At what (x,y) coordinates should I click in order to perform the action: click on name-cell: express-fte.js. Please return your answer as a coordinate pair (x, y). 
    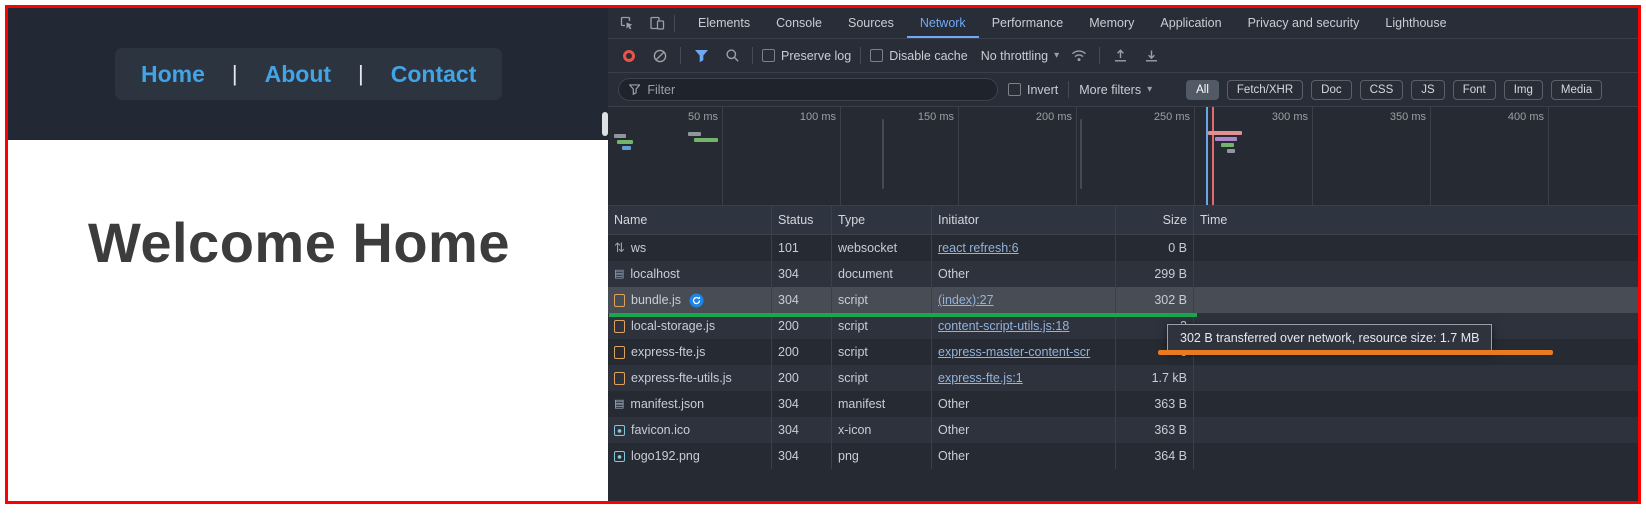
    Looking at the image, I should click on (690, 352).